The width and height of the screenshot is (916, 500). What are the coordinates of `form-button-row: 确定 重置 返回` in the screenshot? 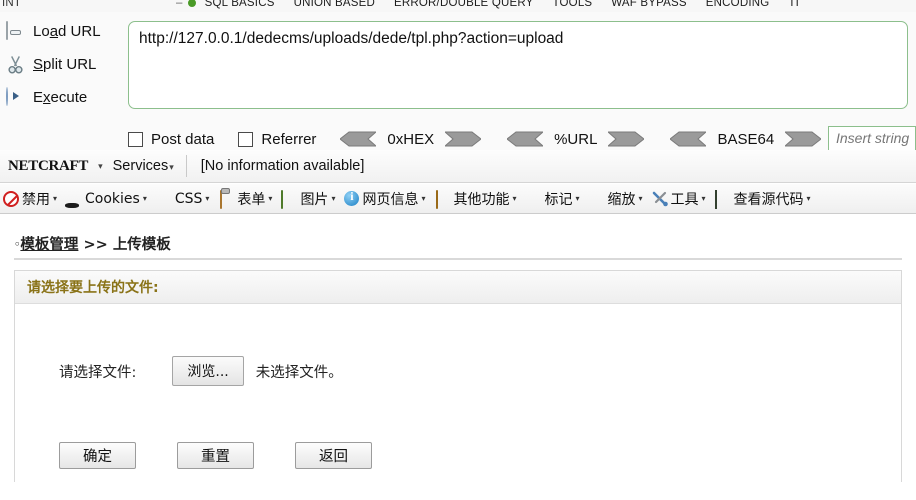 It's located at (214, 455).